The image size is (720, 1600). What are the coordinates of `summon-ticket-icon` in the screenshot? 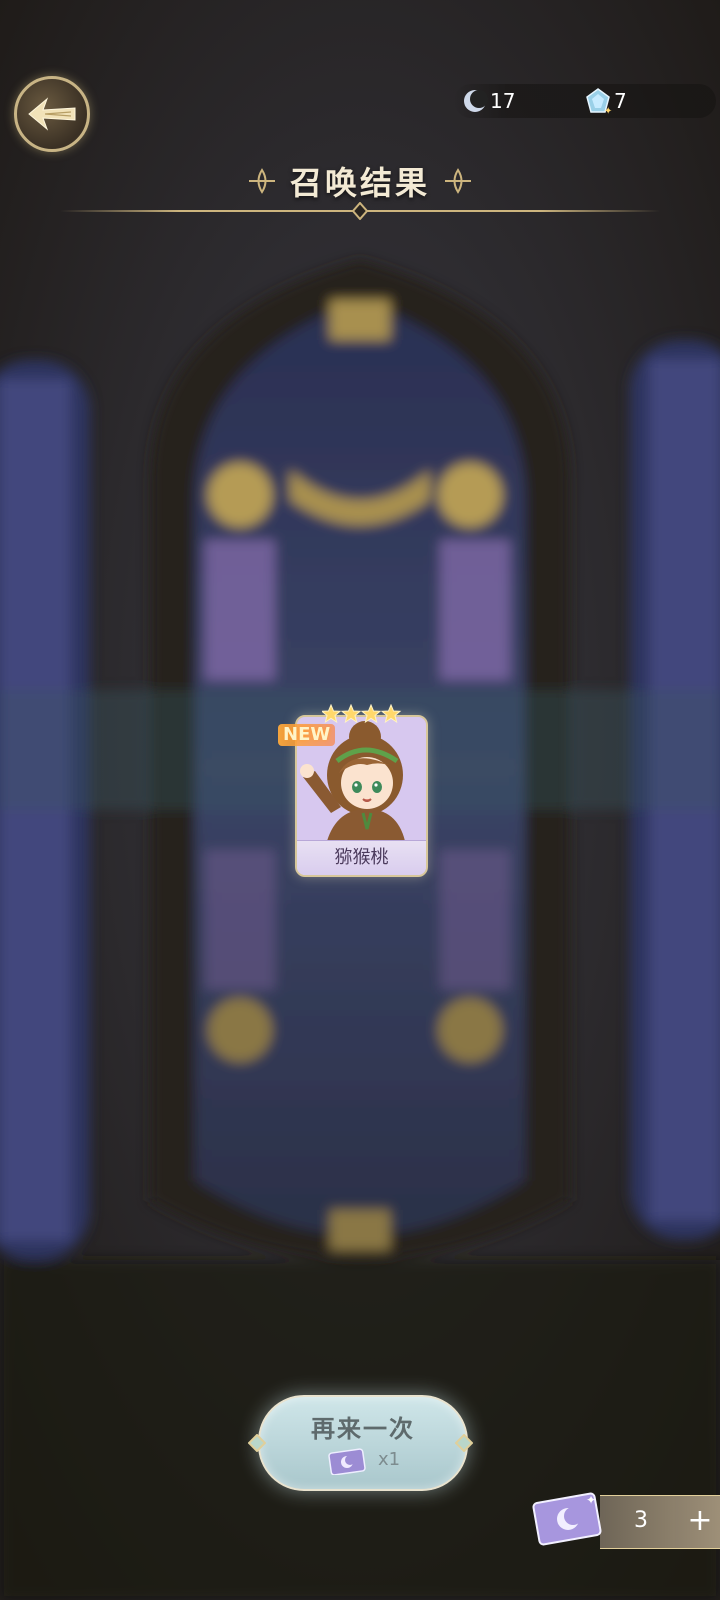 It's located at (347, 1461).